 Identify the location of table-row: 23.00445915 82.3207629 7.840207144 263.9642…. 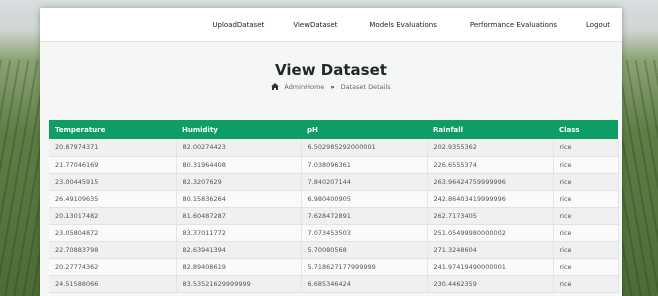
(334, 182).